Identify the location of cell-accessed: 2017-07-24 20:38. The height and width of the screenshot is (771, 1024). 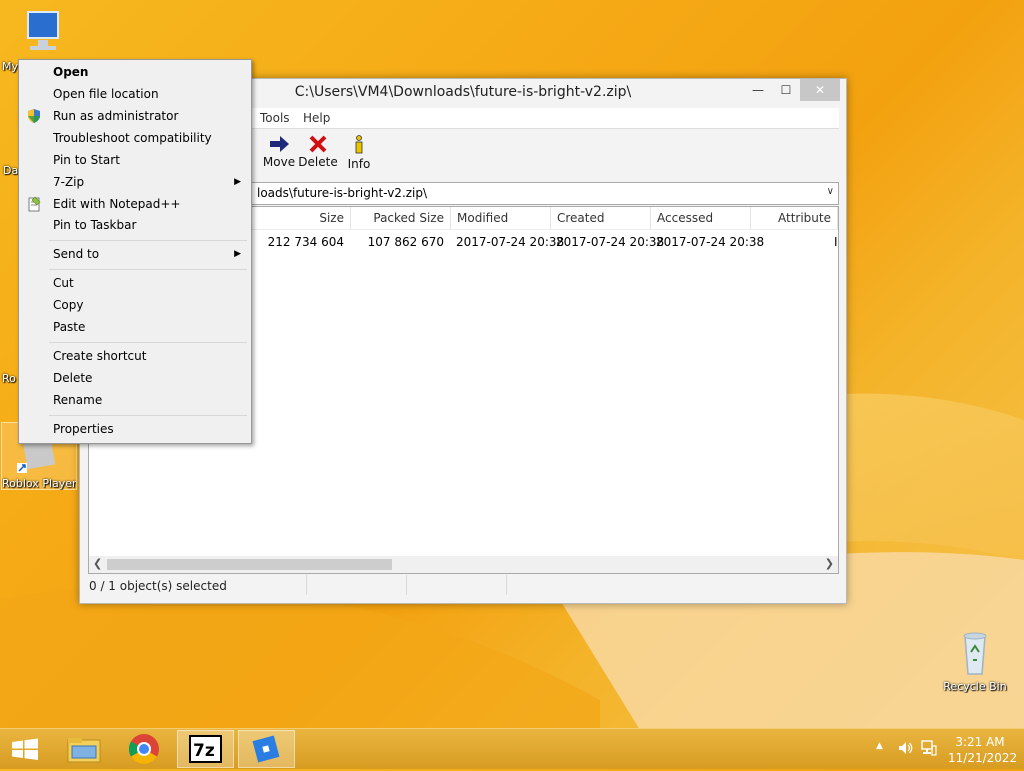
(710, 242).